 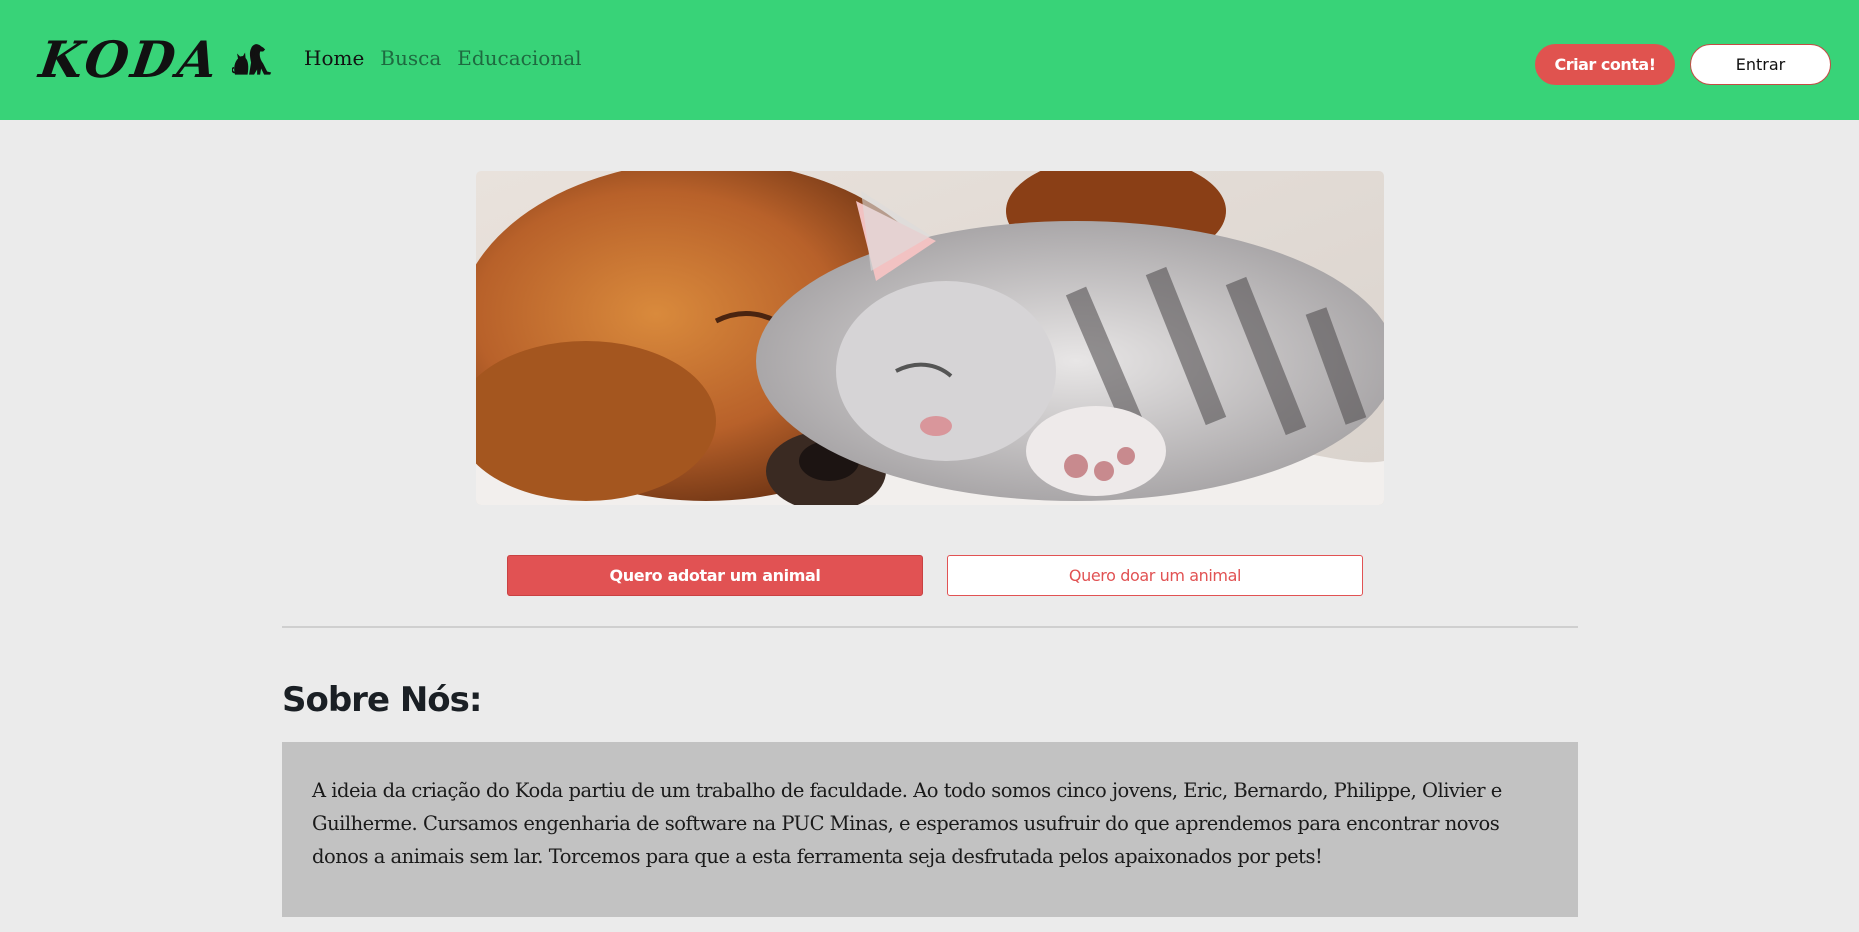 I want to click on donate-animal-button: Quero doar um animal, so click(x=1155, y=575).